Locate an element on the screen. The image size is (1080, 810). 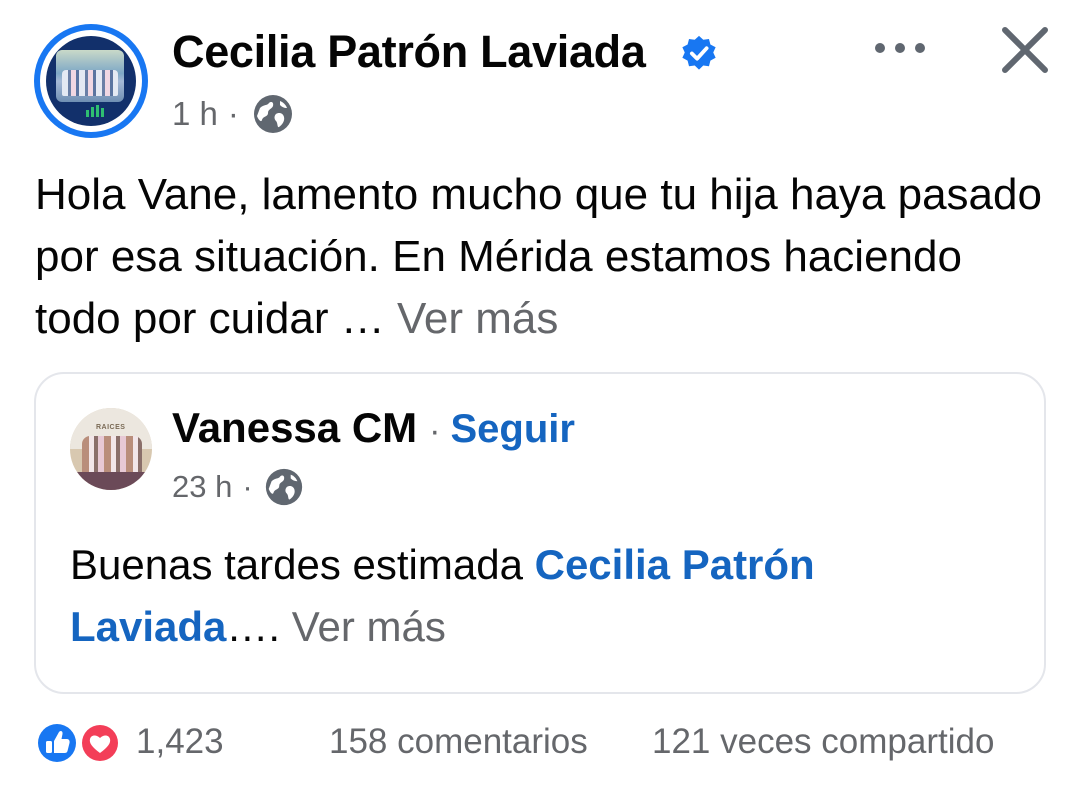
post-meta: 1 h · is located at coordinates (233, 114).